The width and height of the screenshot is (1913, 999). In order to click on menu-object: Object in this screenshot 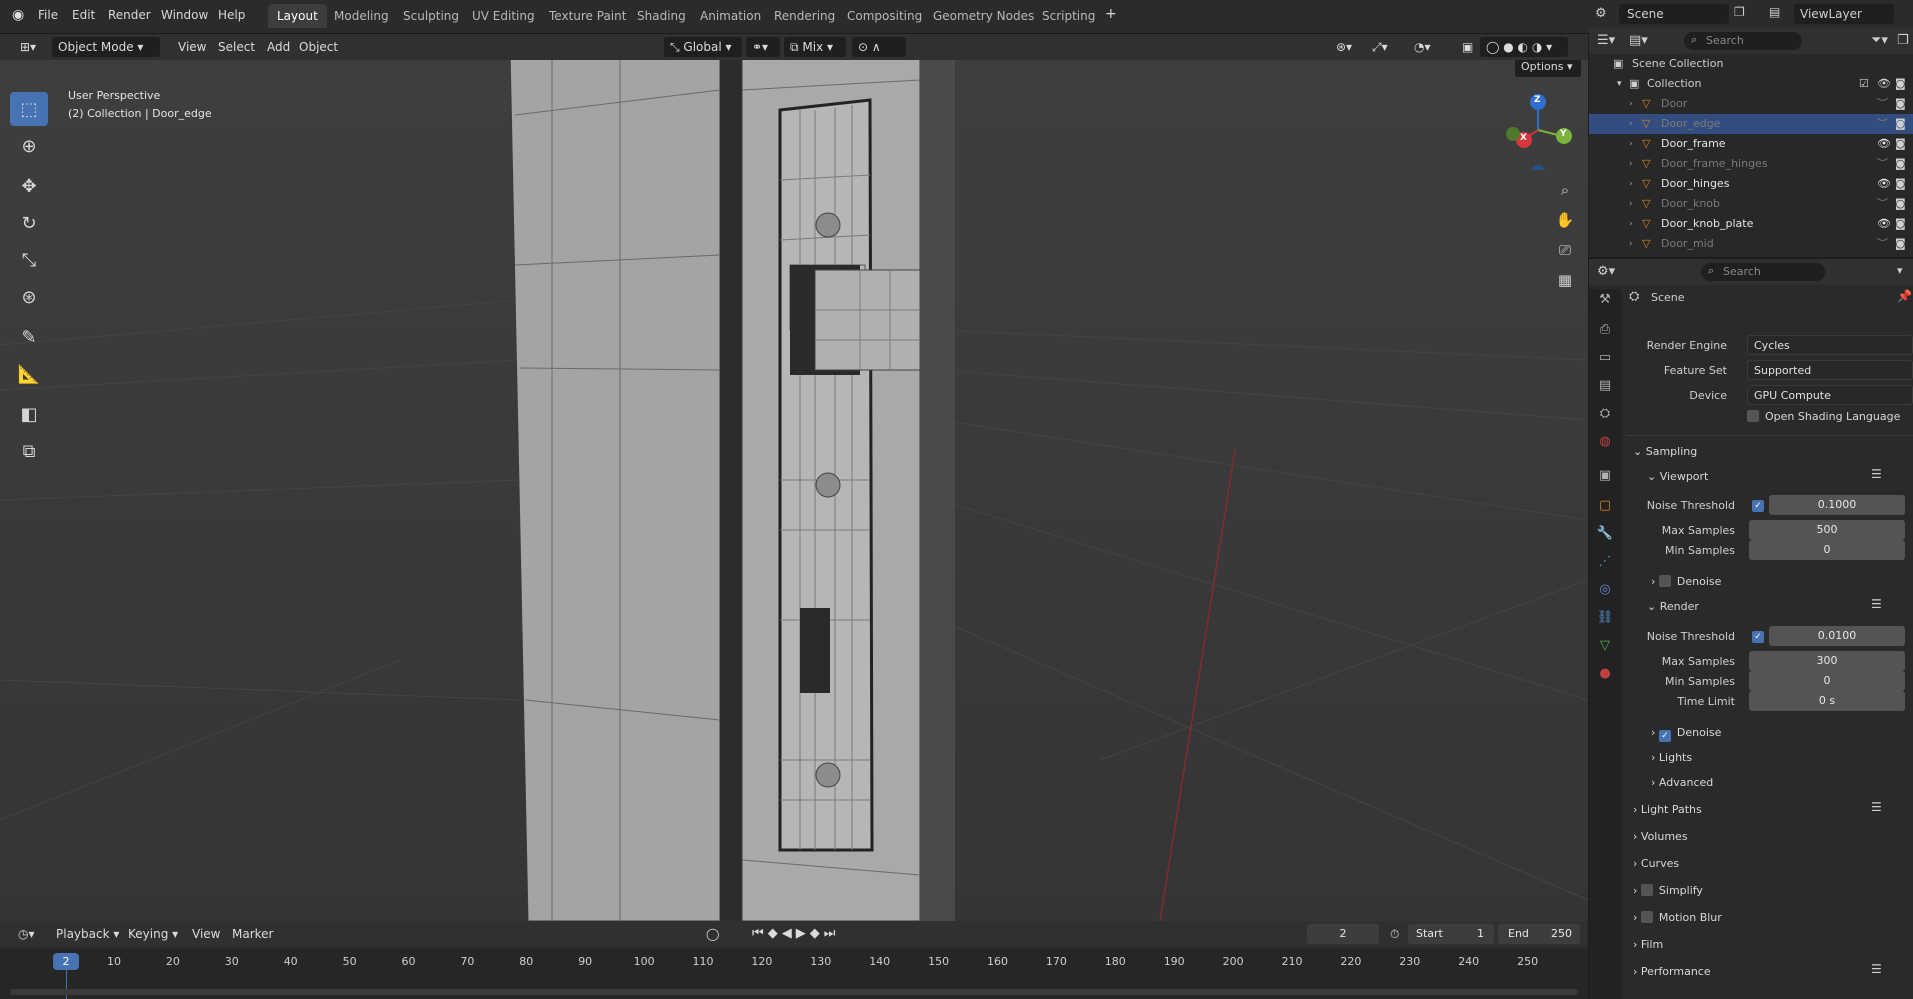, I will do `click(318, 47)`.